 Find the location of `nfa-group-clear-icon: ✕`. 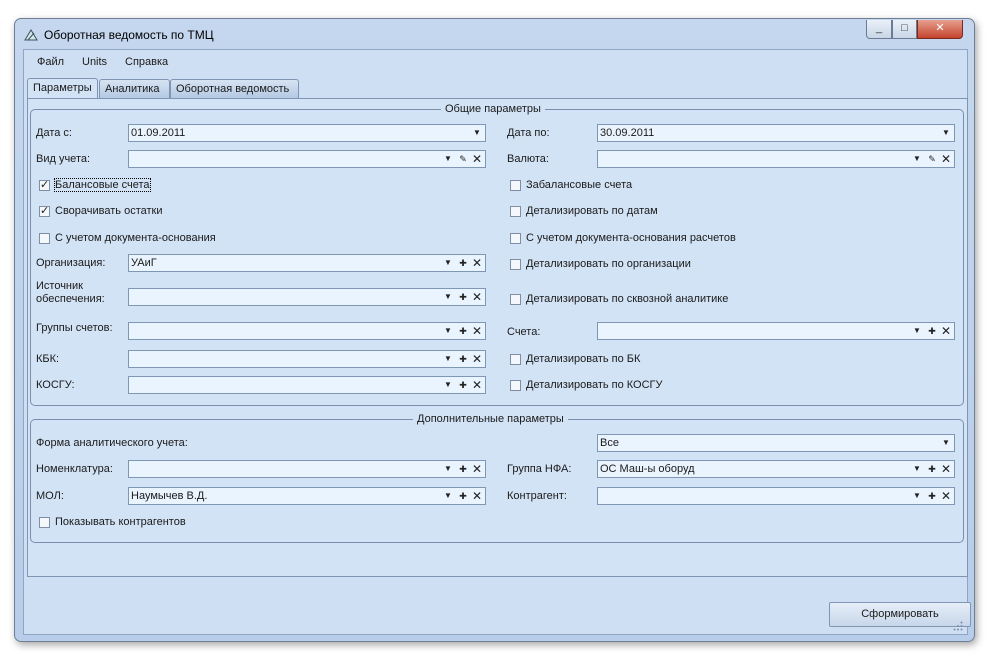

nfa-group-clear-icon: ✕ is located at coordinates (946, 469).